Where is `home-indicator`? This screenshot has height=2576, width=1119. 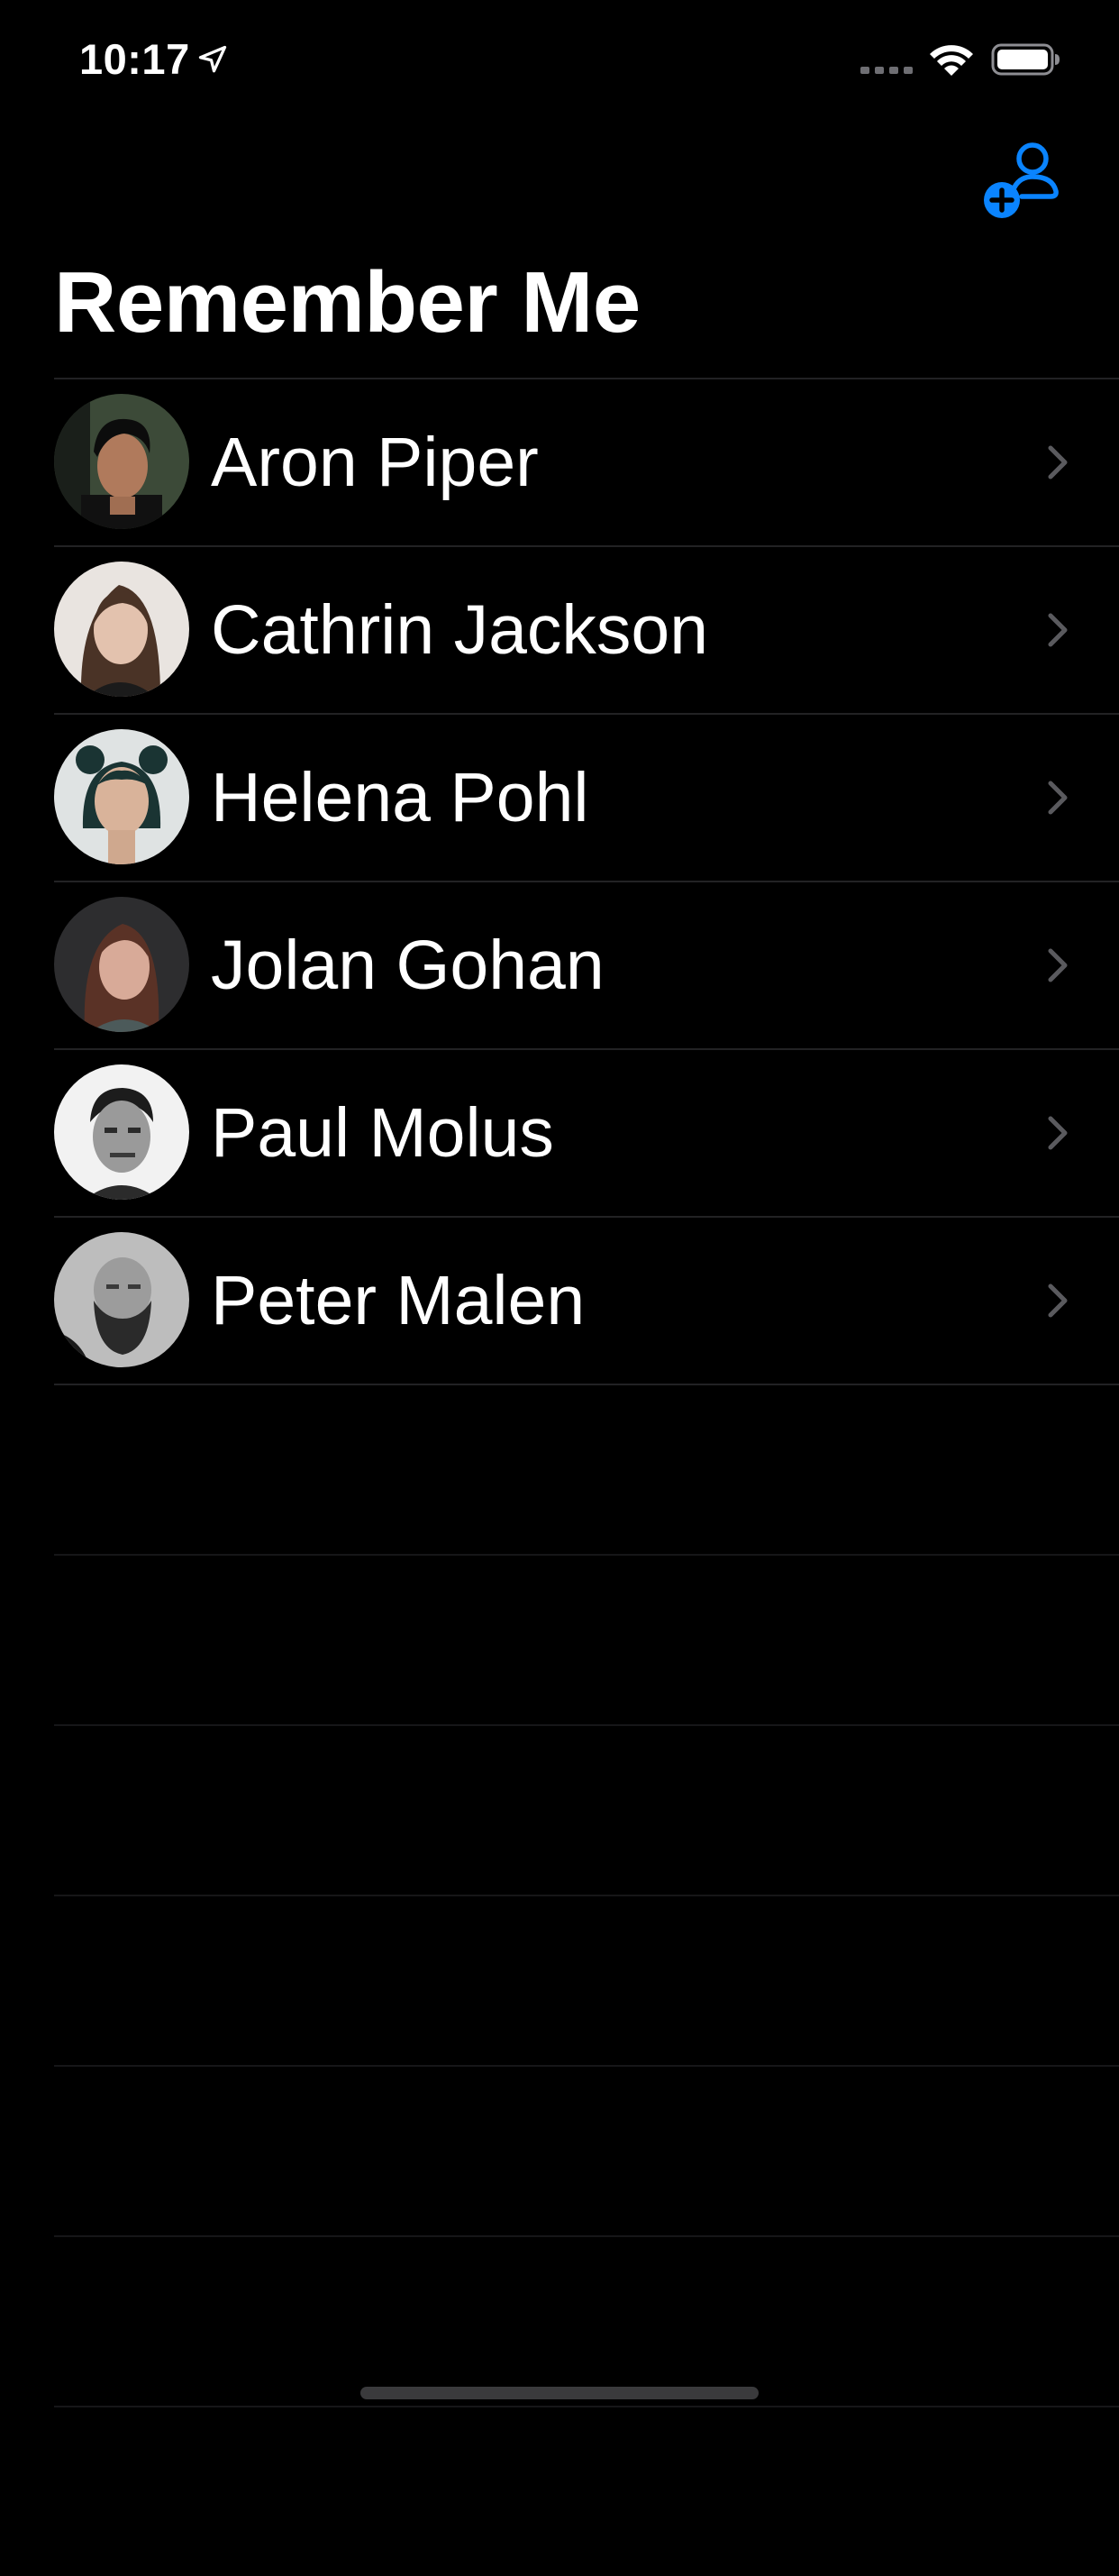 home-indicator is located at coordinates (559, 2393).